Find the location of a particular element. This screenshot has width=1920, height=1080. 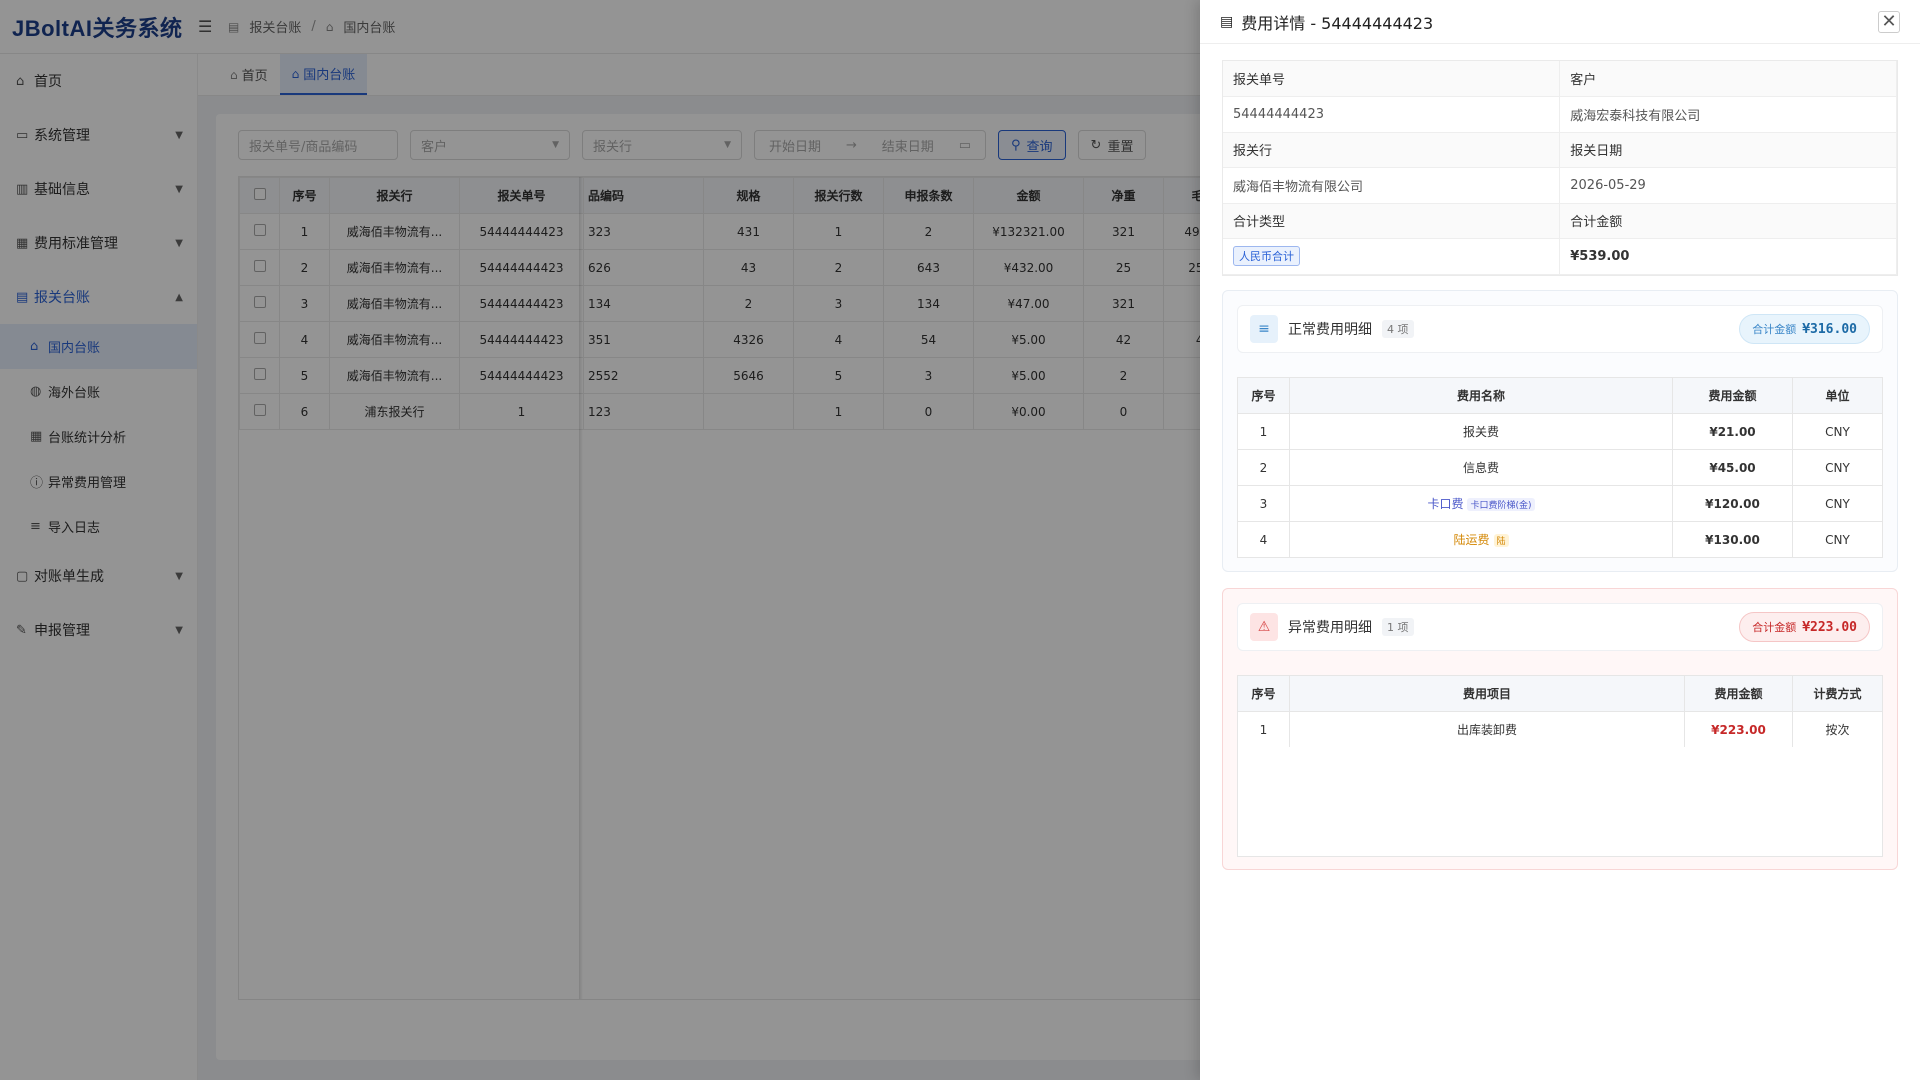

fee-name-link: 卡口费 is located at coordinates (1445, 504).